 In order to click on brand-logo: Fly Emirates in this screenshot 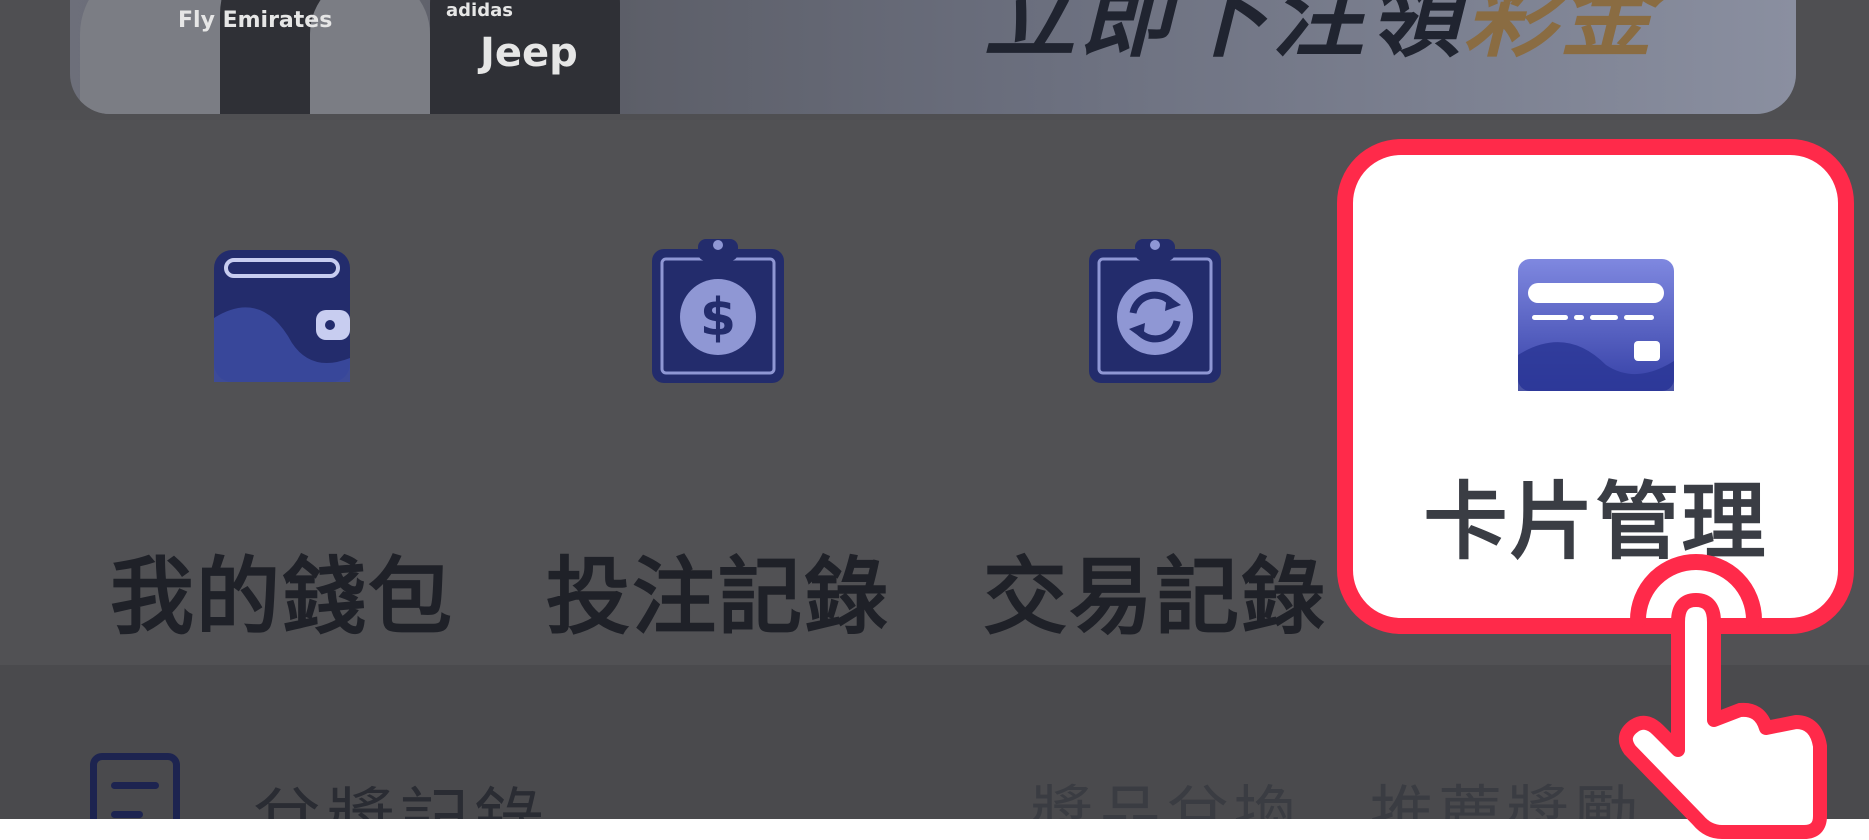, I will do `click(255, 20)`.